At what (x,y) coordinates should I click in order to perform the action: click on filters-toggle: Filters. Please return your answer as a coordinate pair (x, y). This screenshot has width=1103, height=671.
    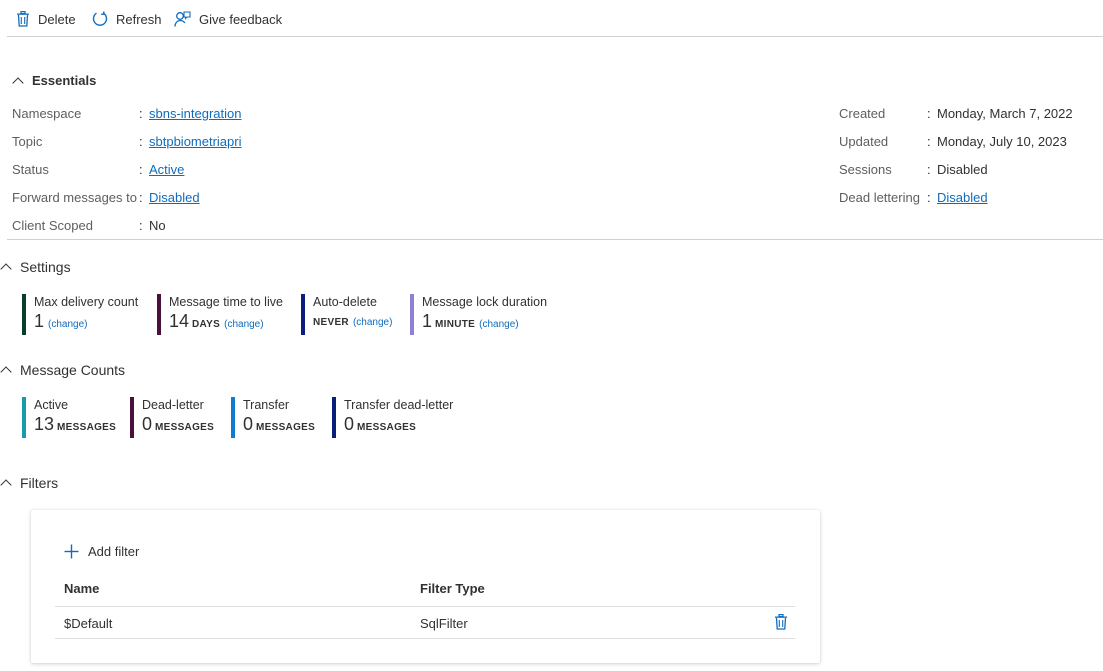
    Looking at the image, I should click on (29, 483).